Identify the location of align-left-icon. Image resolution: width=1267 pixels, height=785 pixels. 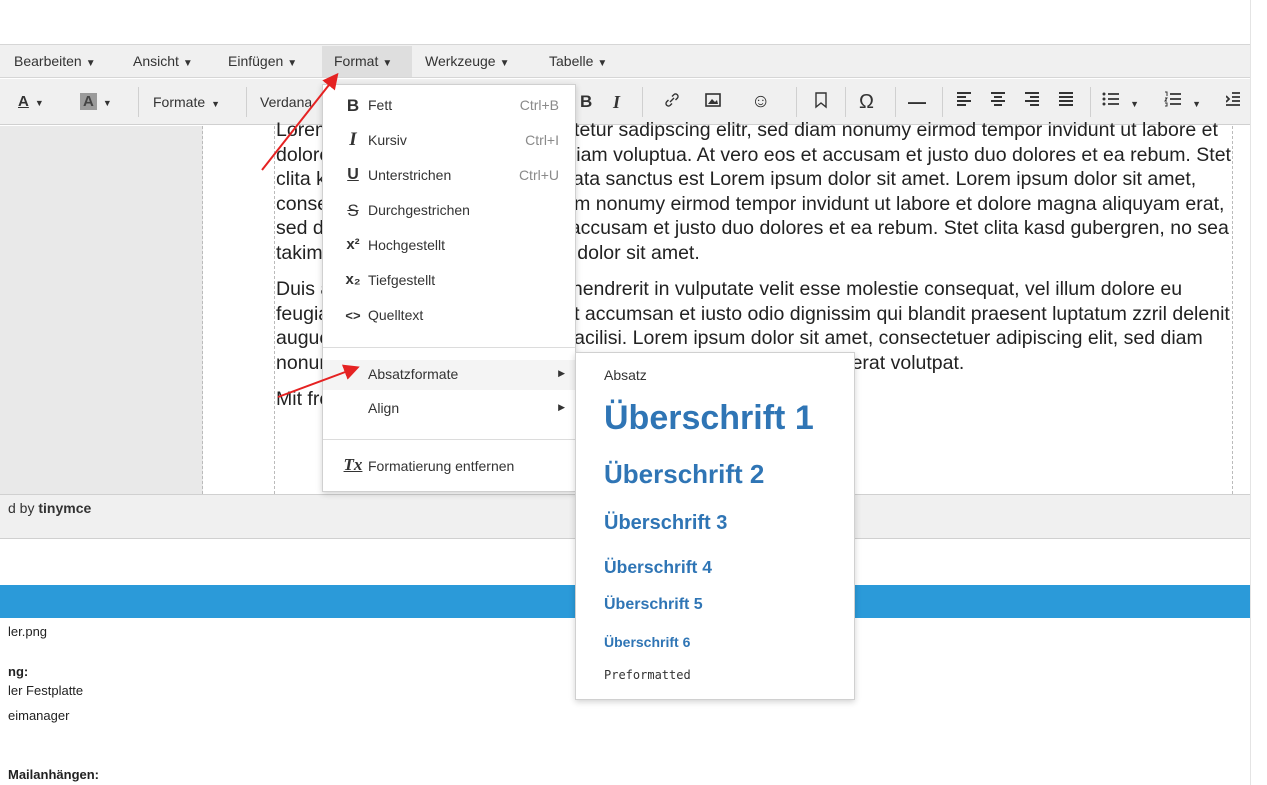
(964, 99).